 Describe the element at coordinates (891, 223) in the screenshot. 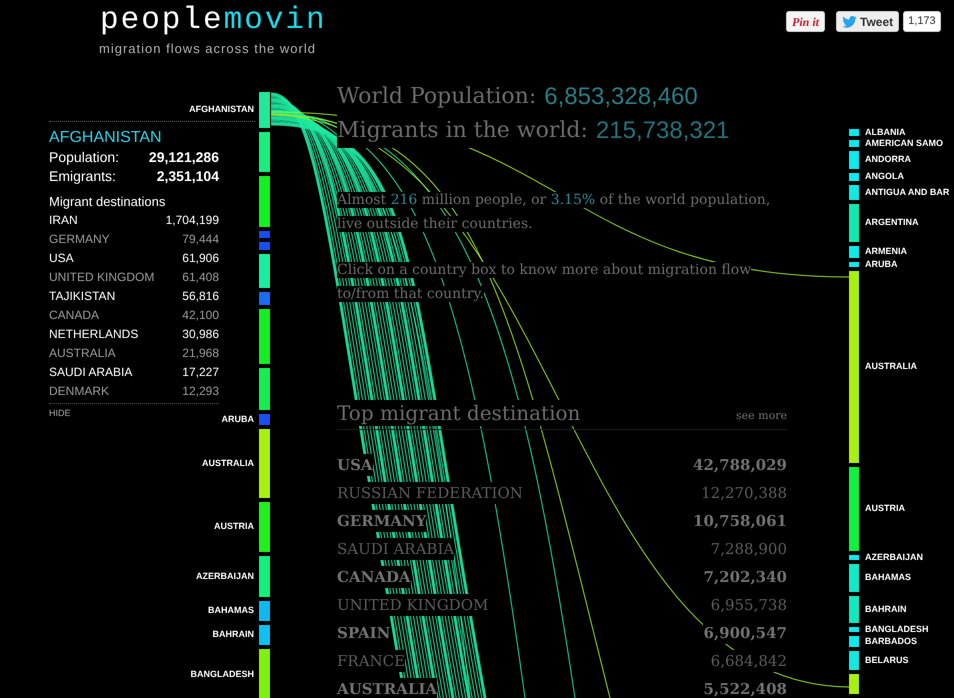

I see `country-label: ARGENTINA` at that location.